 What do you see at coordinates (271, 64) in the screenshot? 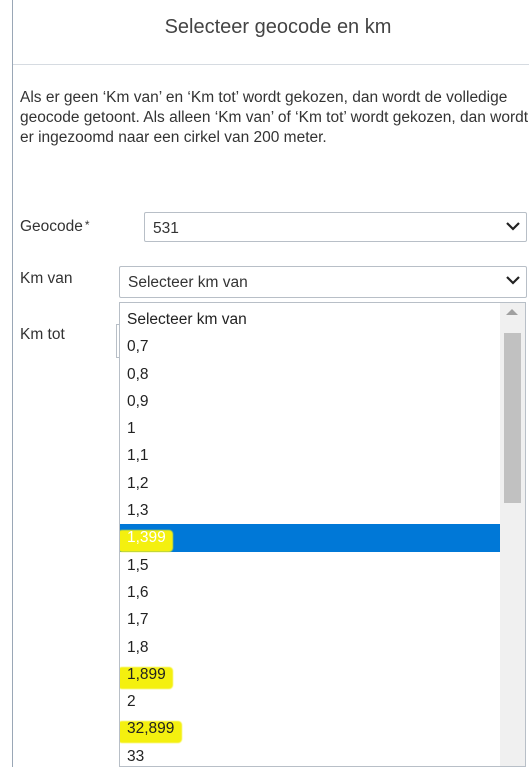
I see `title-divider` at bounding box center [271, 64].